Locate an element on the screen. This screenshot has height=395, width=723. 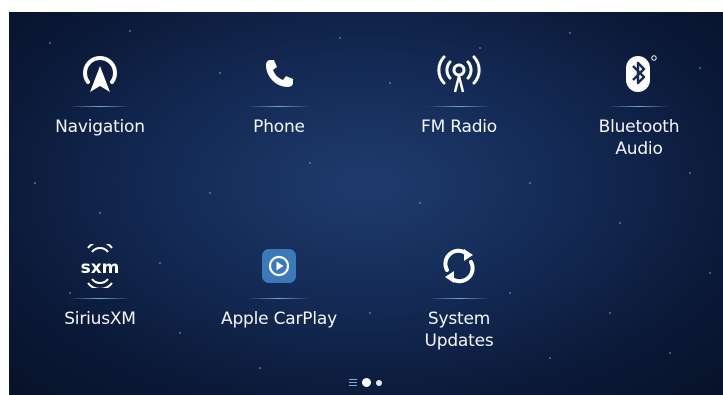
fm-radio-tile: FM Radio is located at coordinates (459, 93).